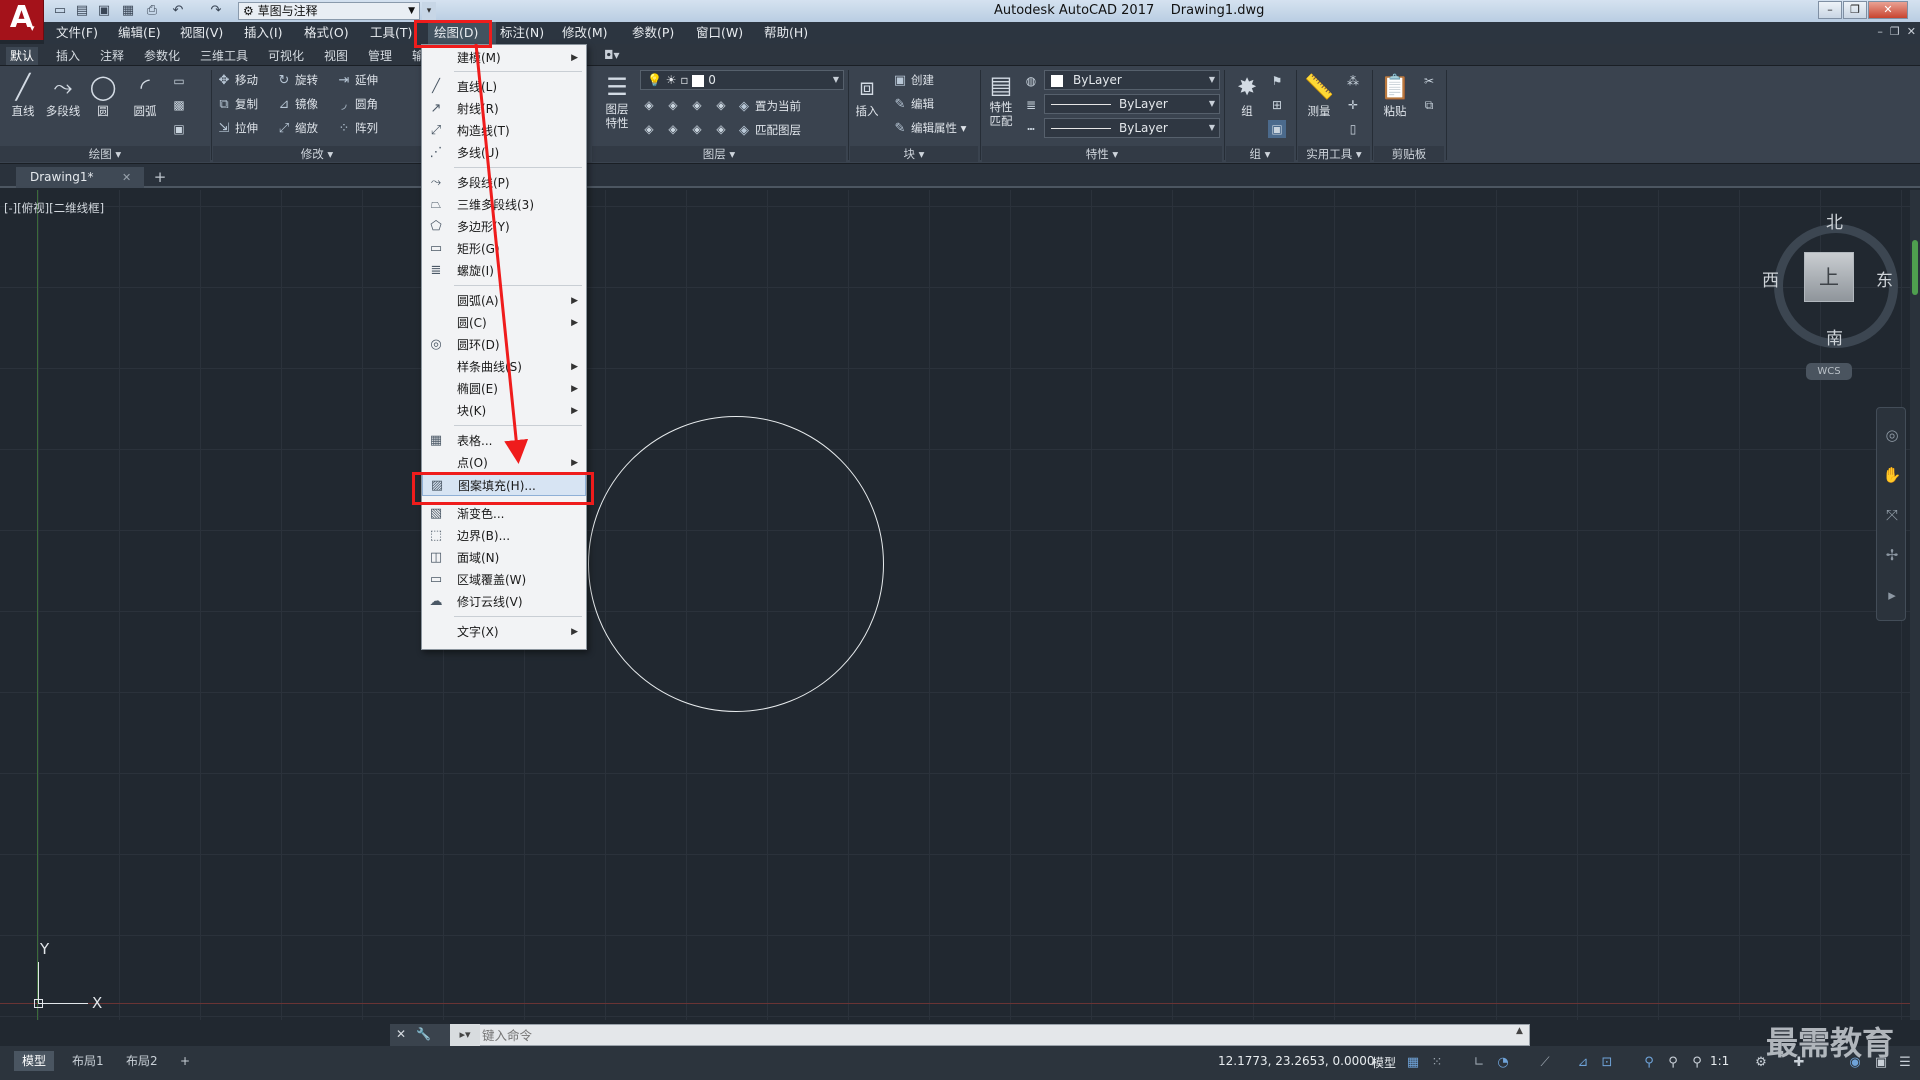  I want to click on annotation-arrow, so click(501, 253).